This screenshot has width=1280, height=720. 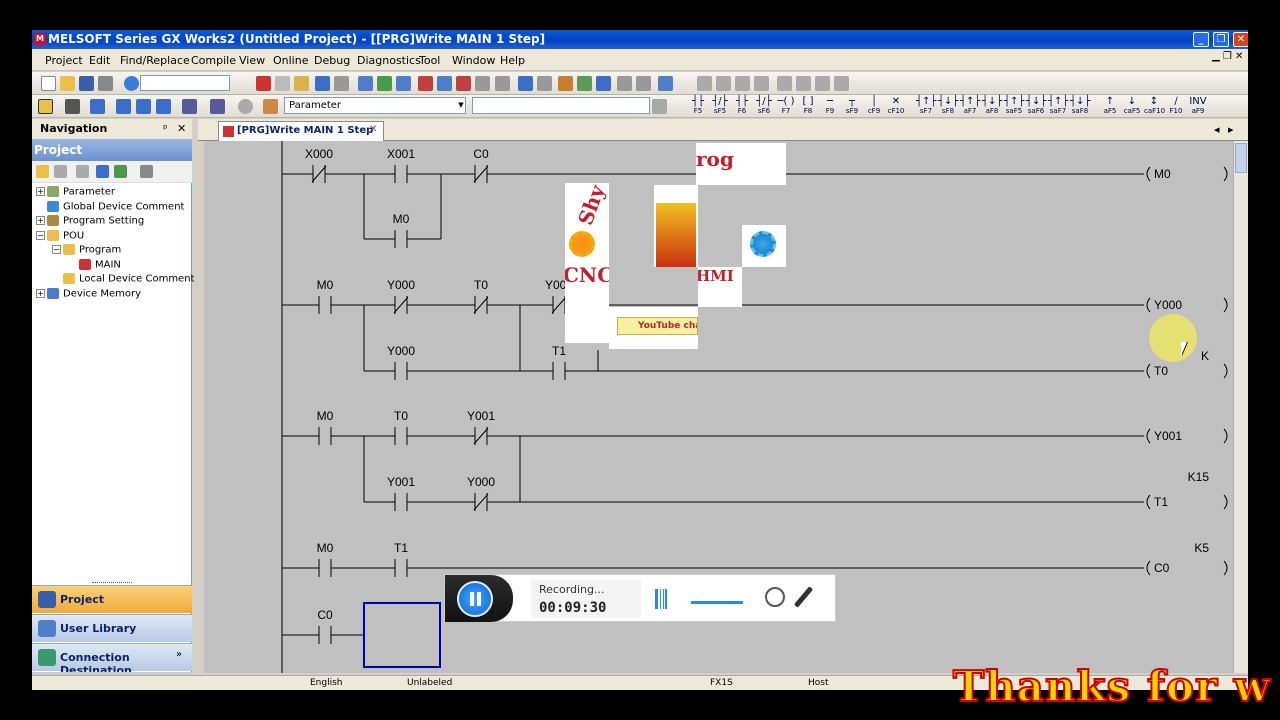 What do you see at coordinates (1154, 106) in the screenshot?
I see `fkey-caf10-button: ↕ caF10` at bounding box center [1154, 106].